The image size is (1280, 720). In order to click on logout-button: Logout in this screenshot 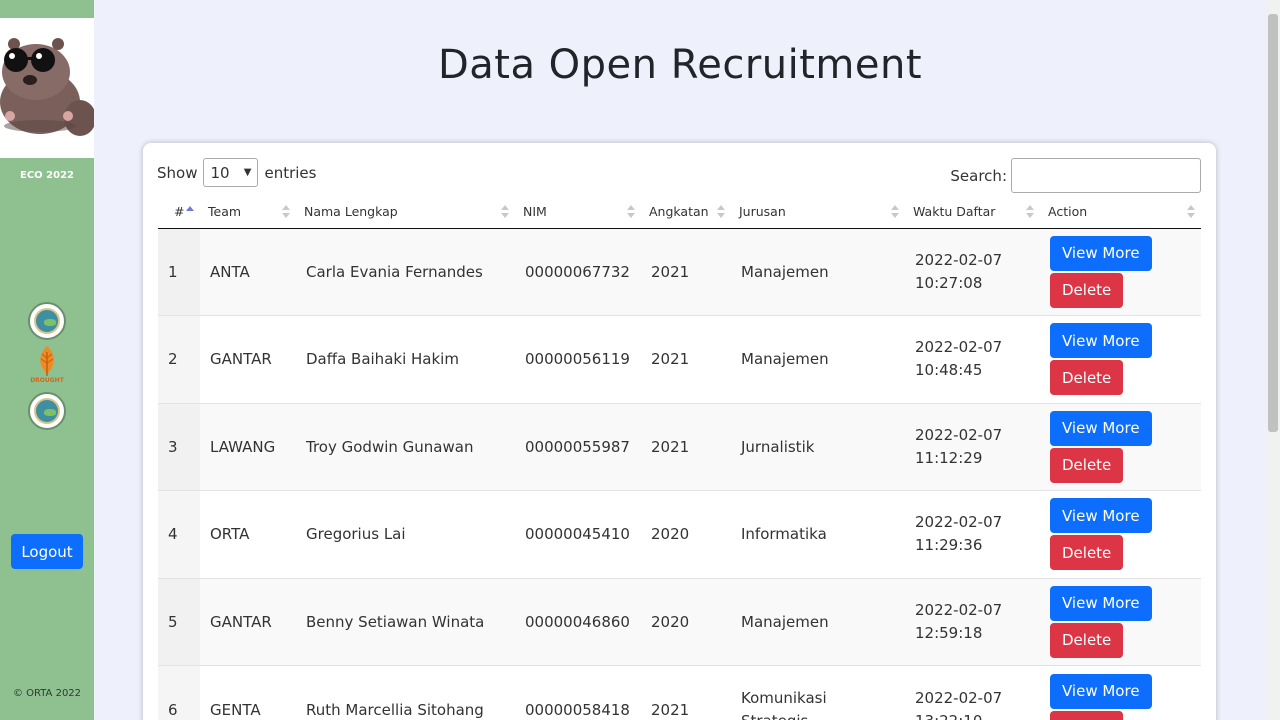, I will do `click(47, 551)`.